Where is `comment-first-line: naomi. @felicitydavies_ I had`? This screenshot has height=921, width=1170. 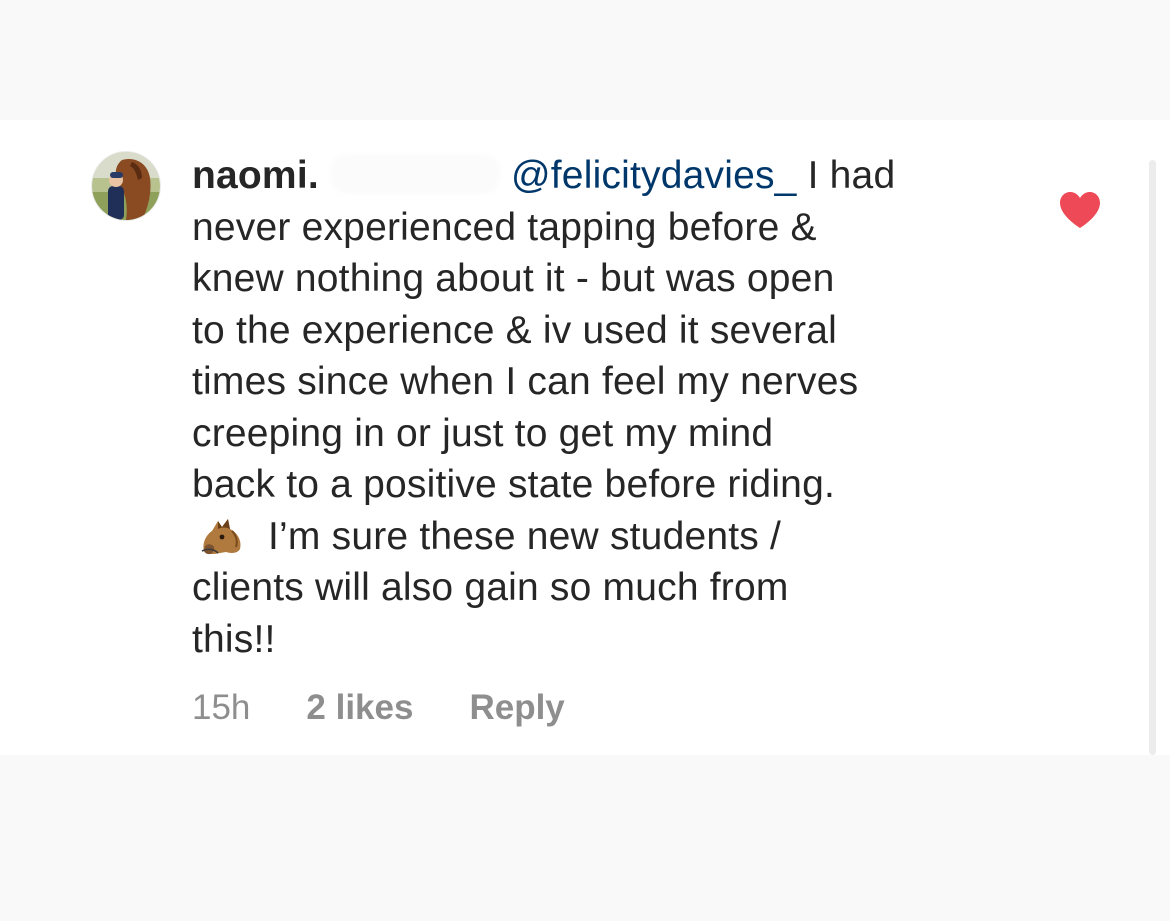 comment-first-line: naomi. @felicitydavies_ I had is located at coordinates (602, 176).